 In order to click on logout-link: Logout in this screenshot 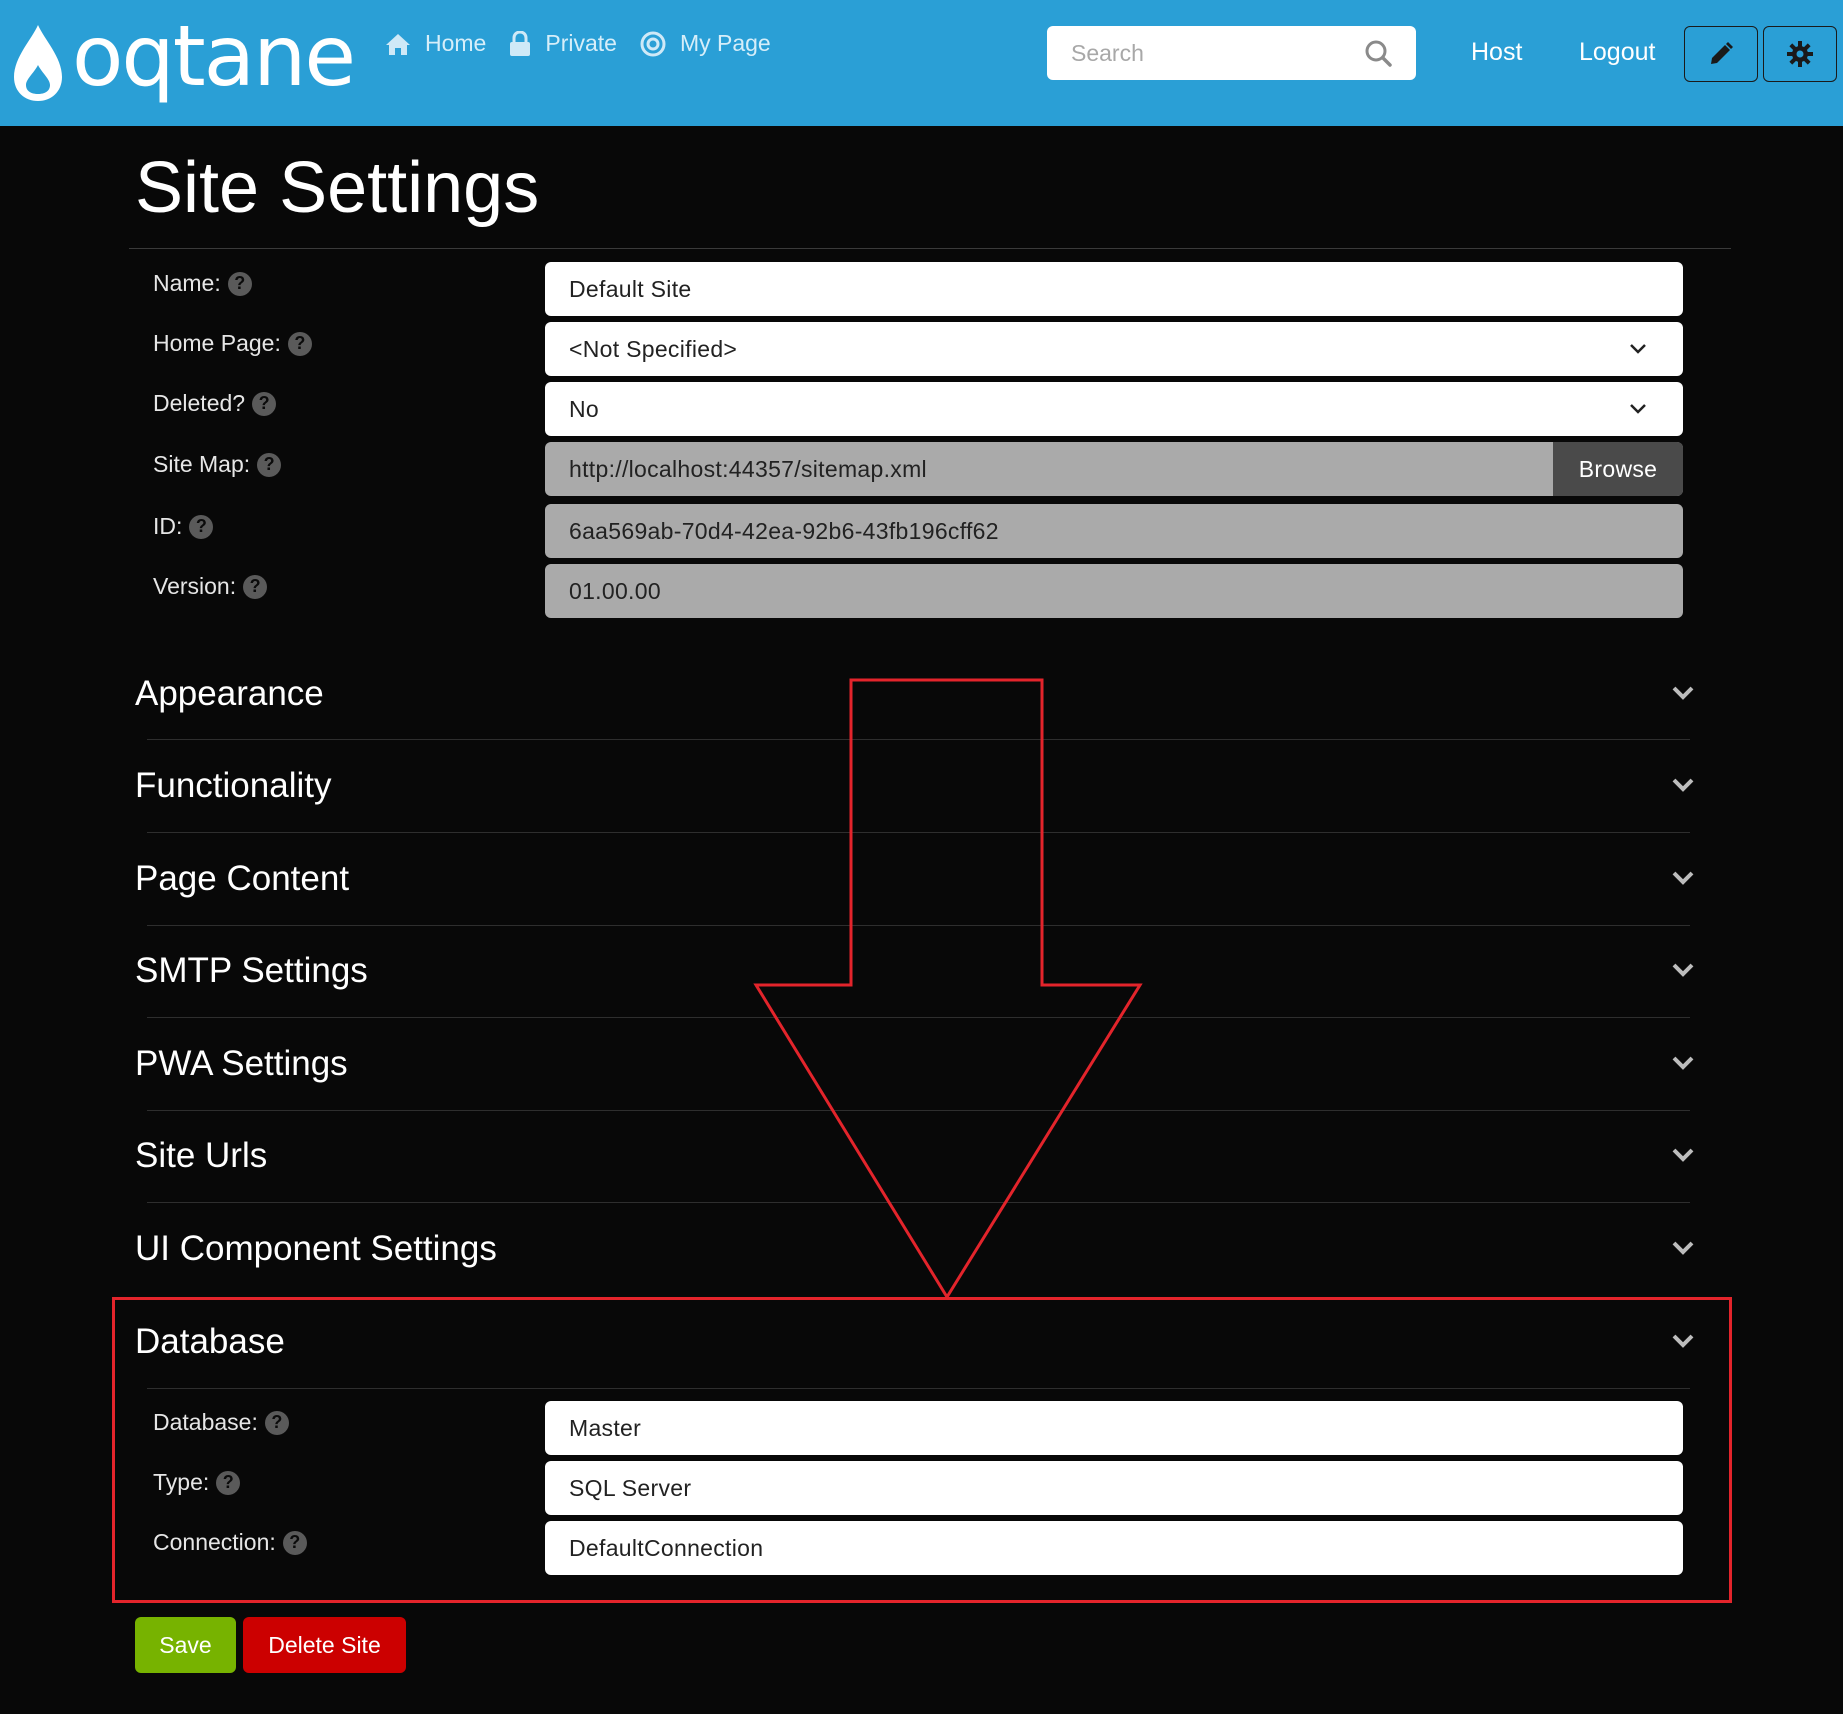, I will do `click(1617, 52)`.